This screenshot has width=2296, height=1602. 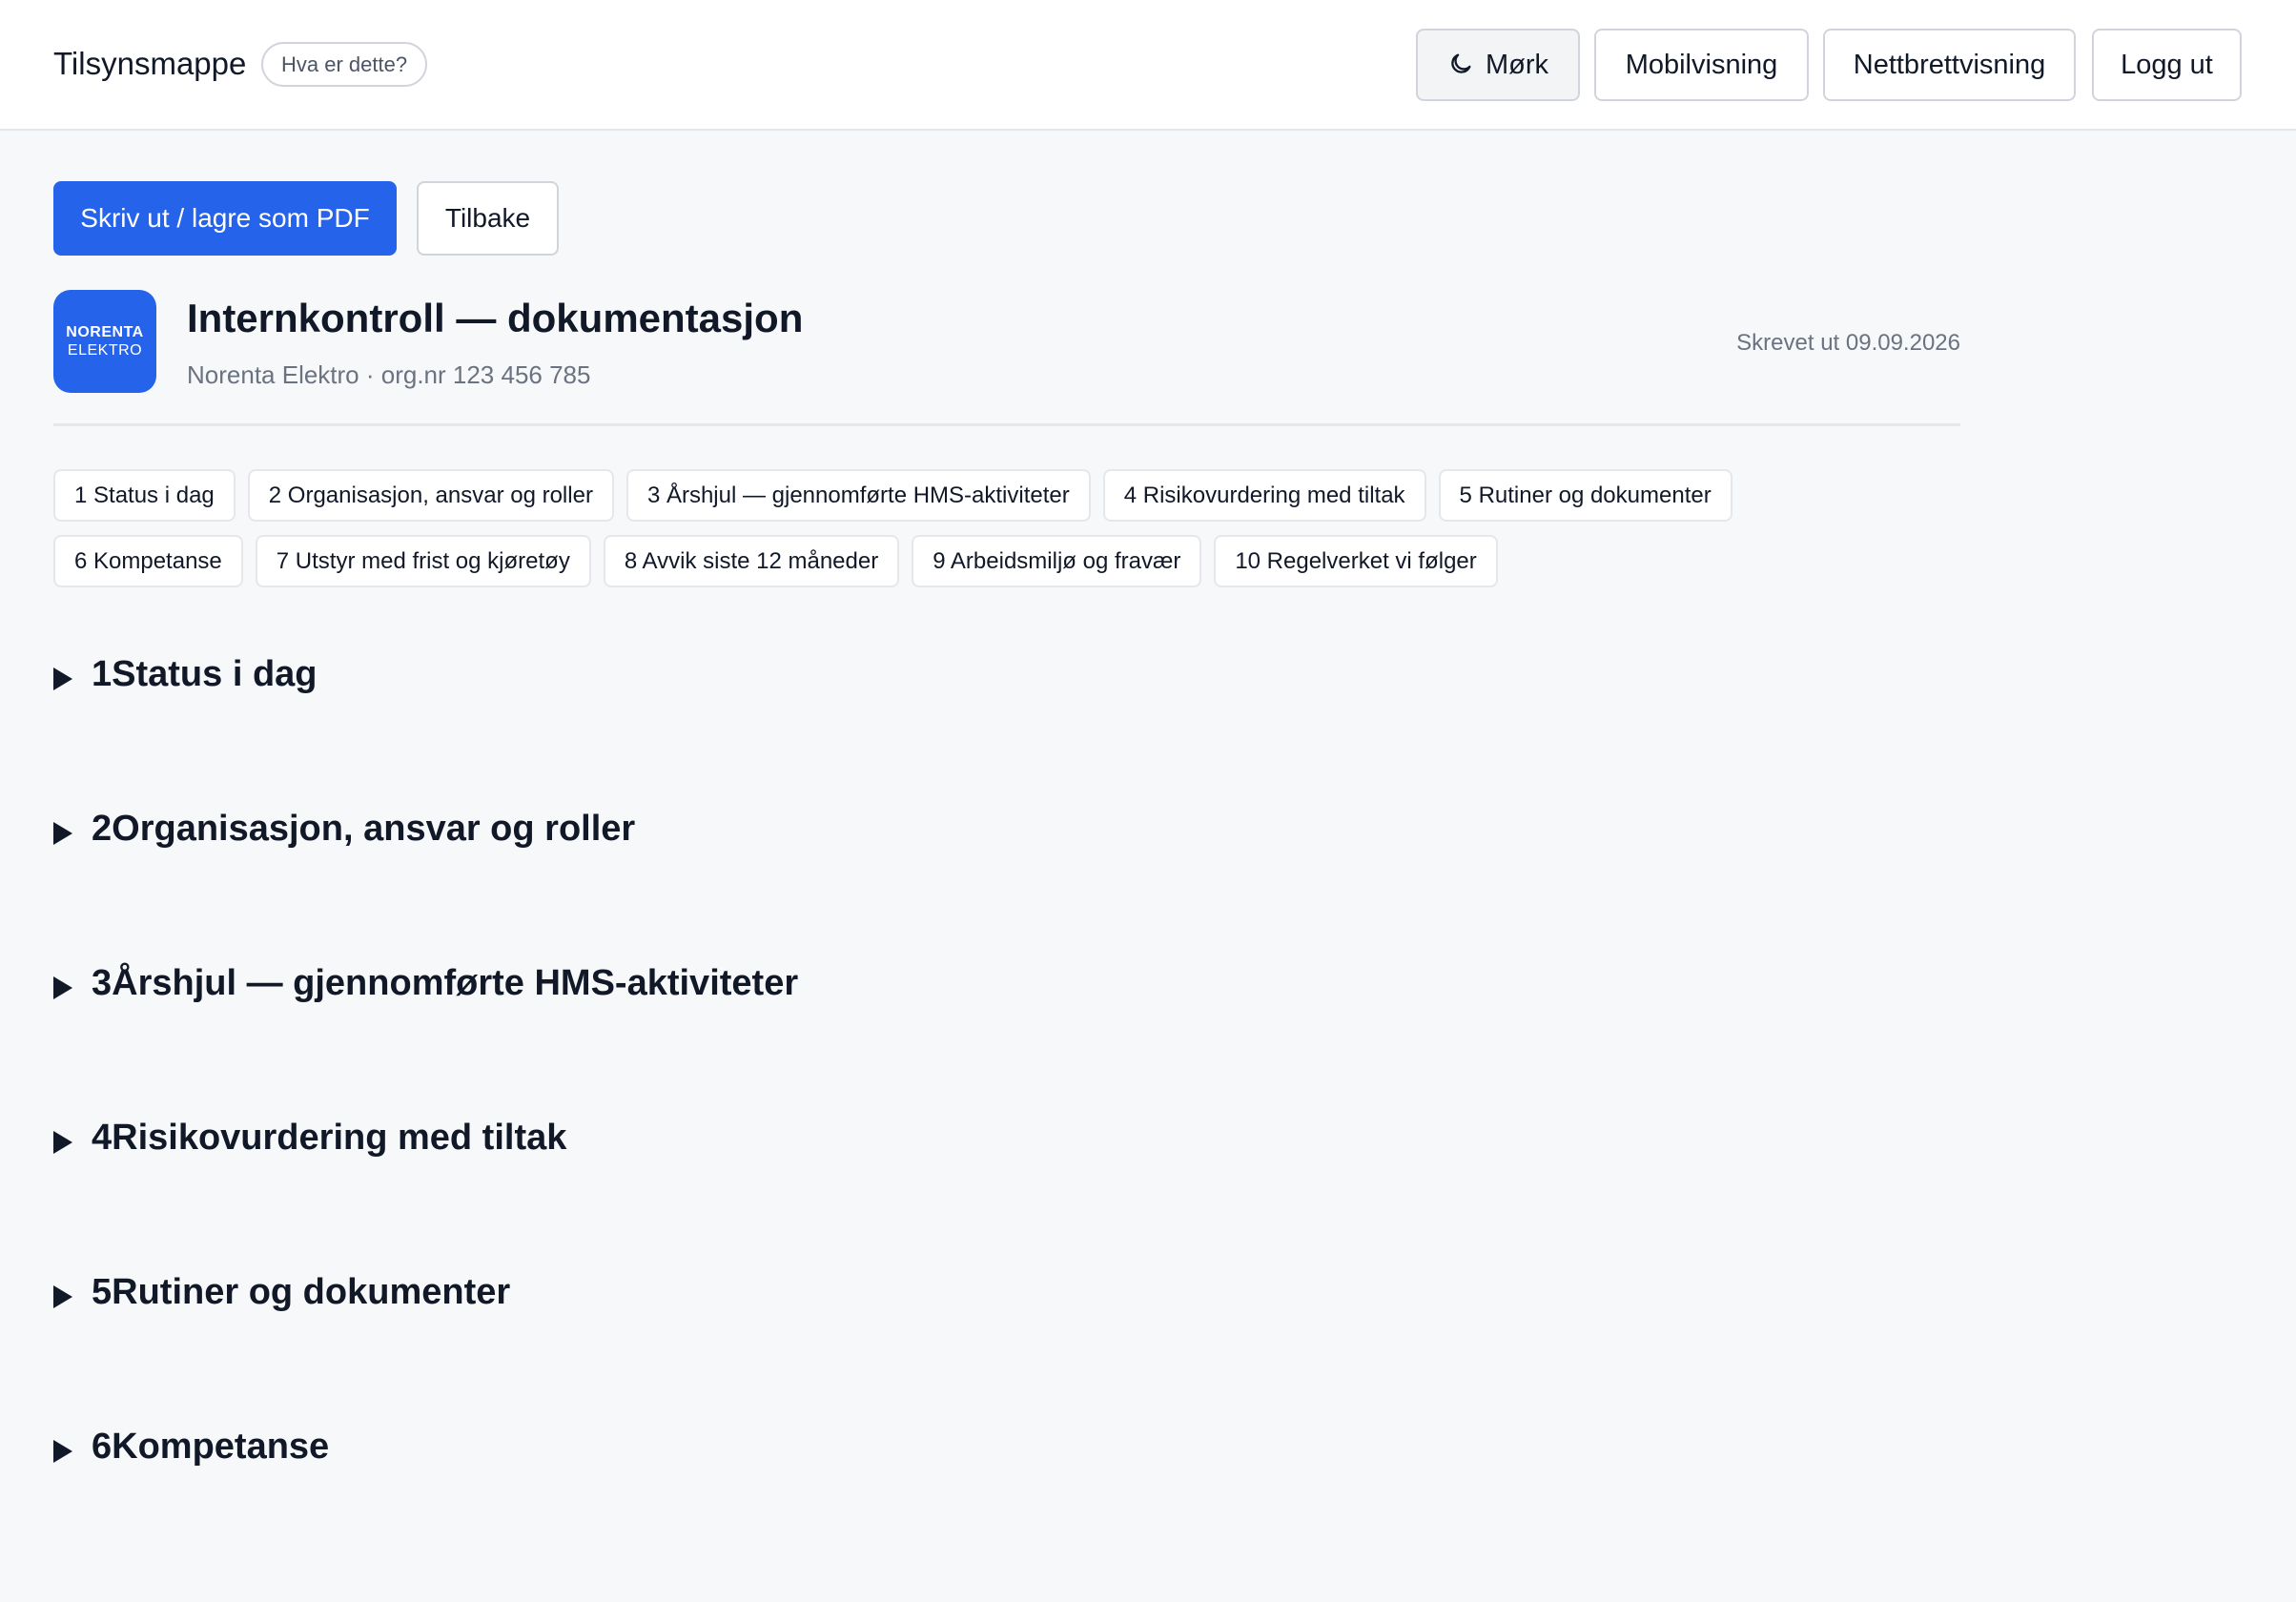 I want to click on section-title: 4Risikovurdering med tiltak, so click(x=329, y=1138).